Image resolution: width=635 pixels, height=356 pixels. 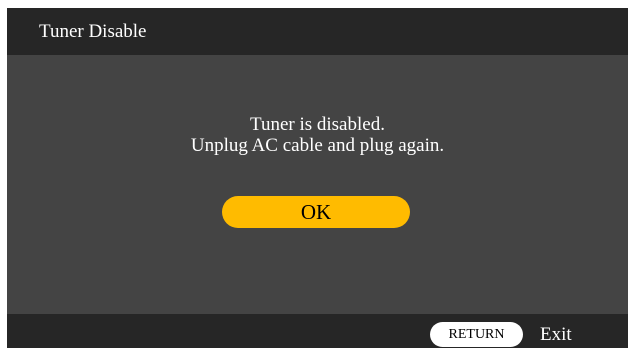 What do you see at coordinates (317, 124) in the screenshot?
I see `message-line-1: Tuner is disabled.` at bounding box center [317, 124].